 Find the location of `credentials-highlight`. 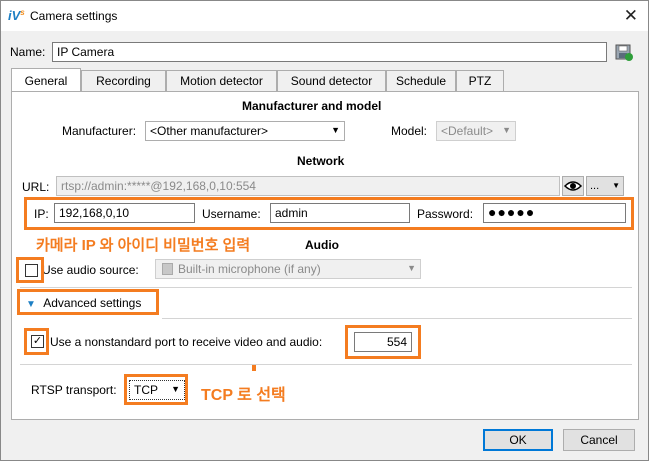

credentials-highlight is located at coordinates (329, 213).